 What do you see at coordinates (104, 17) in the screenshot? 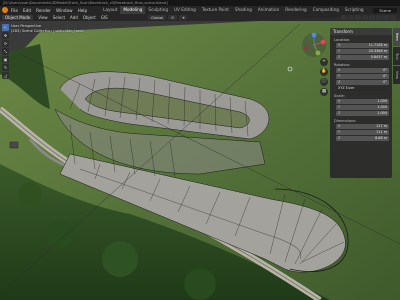
I see `menu-gis: GIS` at bounding box center [104, 17].